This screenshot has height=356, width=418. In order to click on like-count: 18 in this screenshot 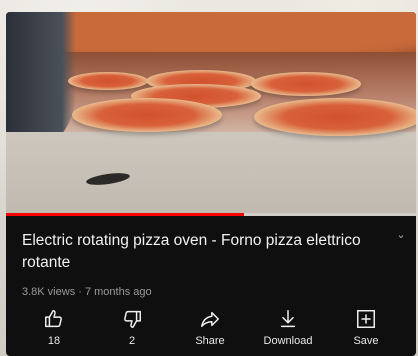, I will do `click(54, 341)`.